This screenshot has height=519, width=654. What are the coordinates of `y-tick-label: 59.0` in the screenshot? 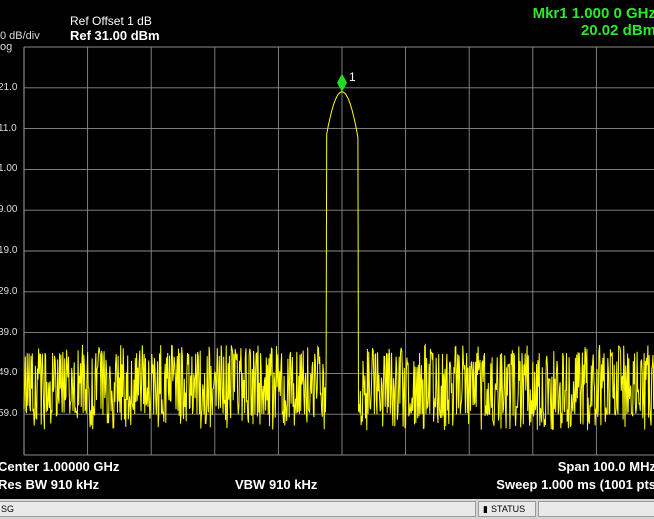 It's located at (9, 414).